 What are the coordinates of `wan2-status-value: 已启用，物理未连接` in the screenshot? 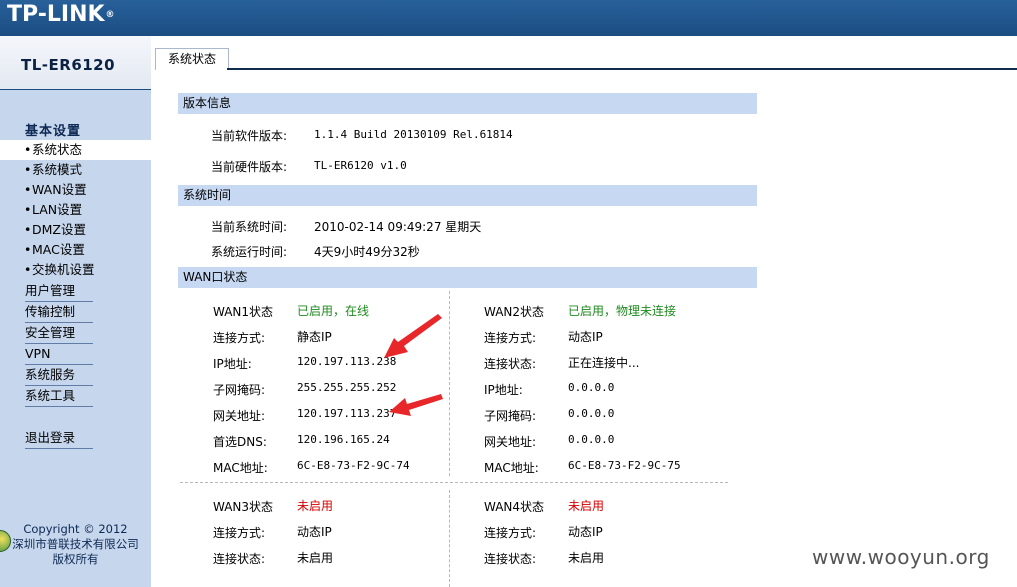 It's located at (622, 311).